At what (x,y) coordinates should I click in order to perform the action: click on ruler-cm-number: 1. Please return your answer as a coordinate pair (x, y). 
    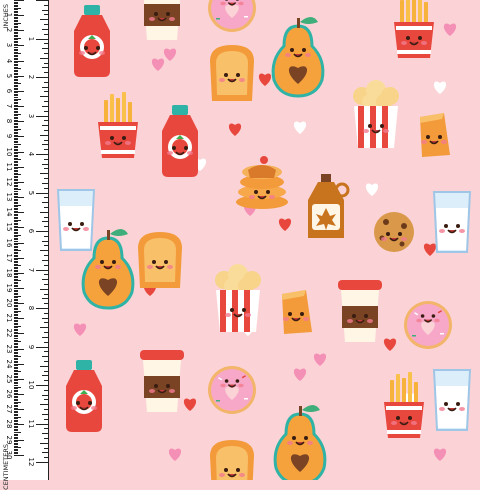
    Looking at the image, I should click on (9, 15).